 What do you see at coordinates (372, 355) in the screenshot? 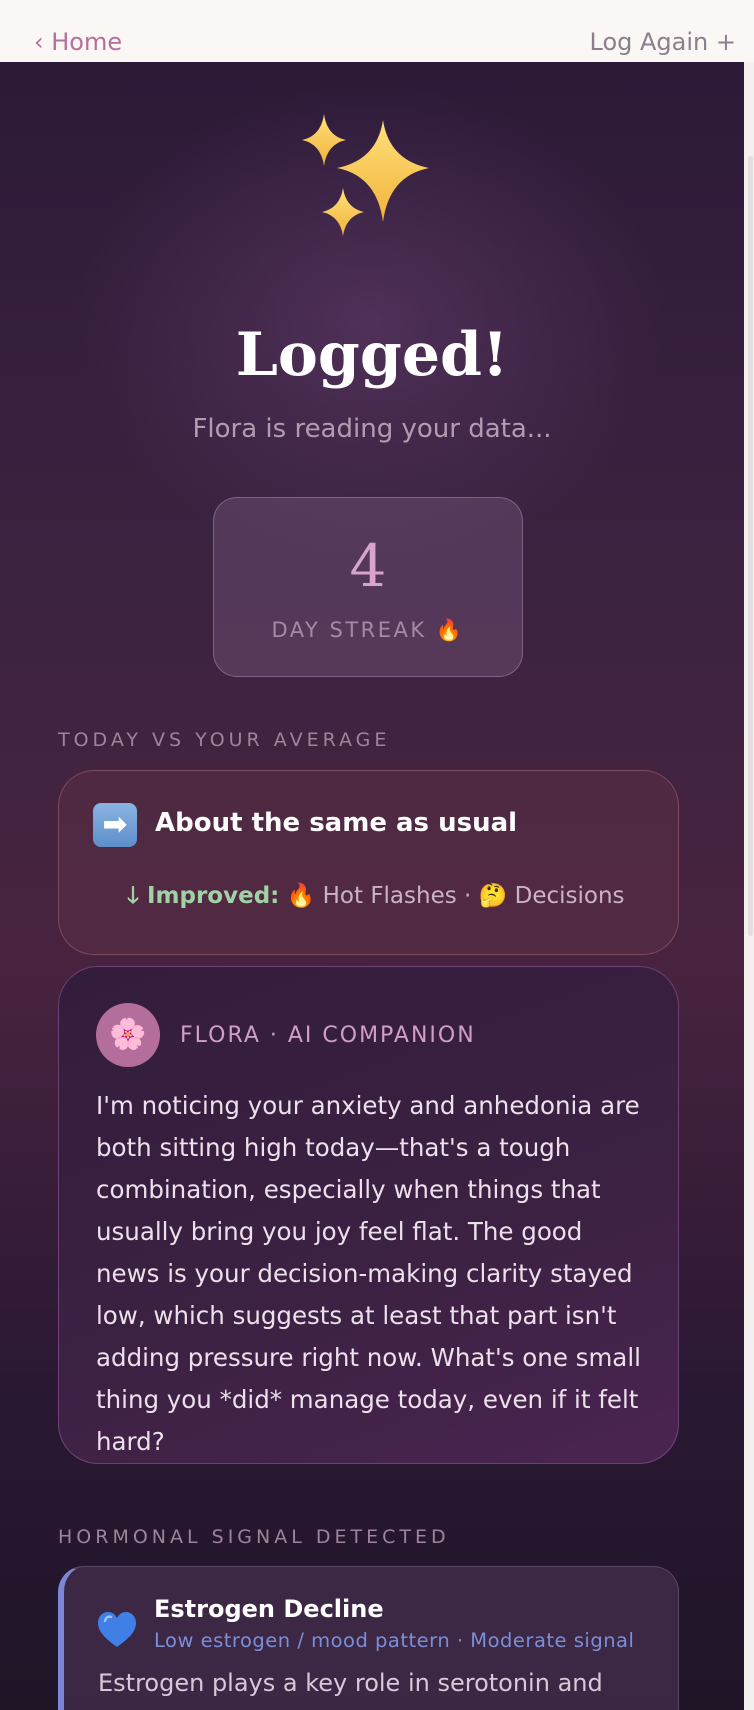
I see `page-title: Logged!` at bounding box center [372, 355].